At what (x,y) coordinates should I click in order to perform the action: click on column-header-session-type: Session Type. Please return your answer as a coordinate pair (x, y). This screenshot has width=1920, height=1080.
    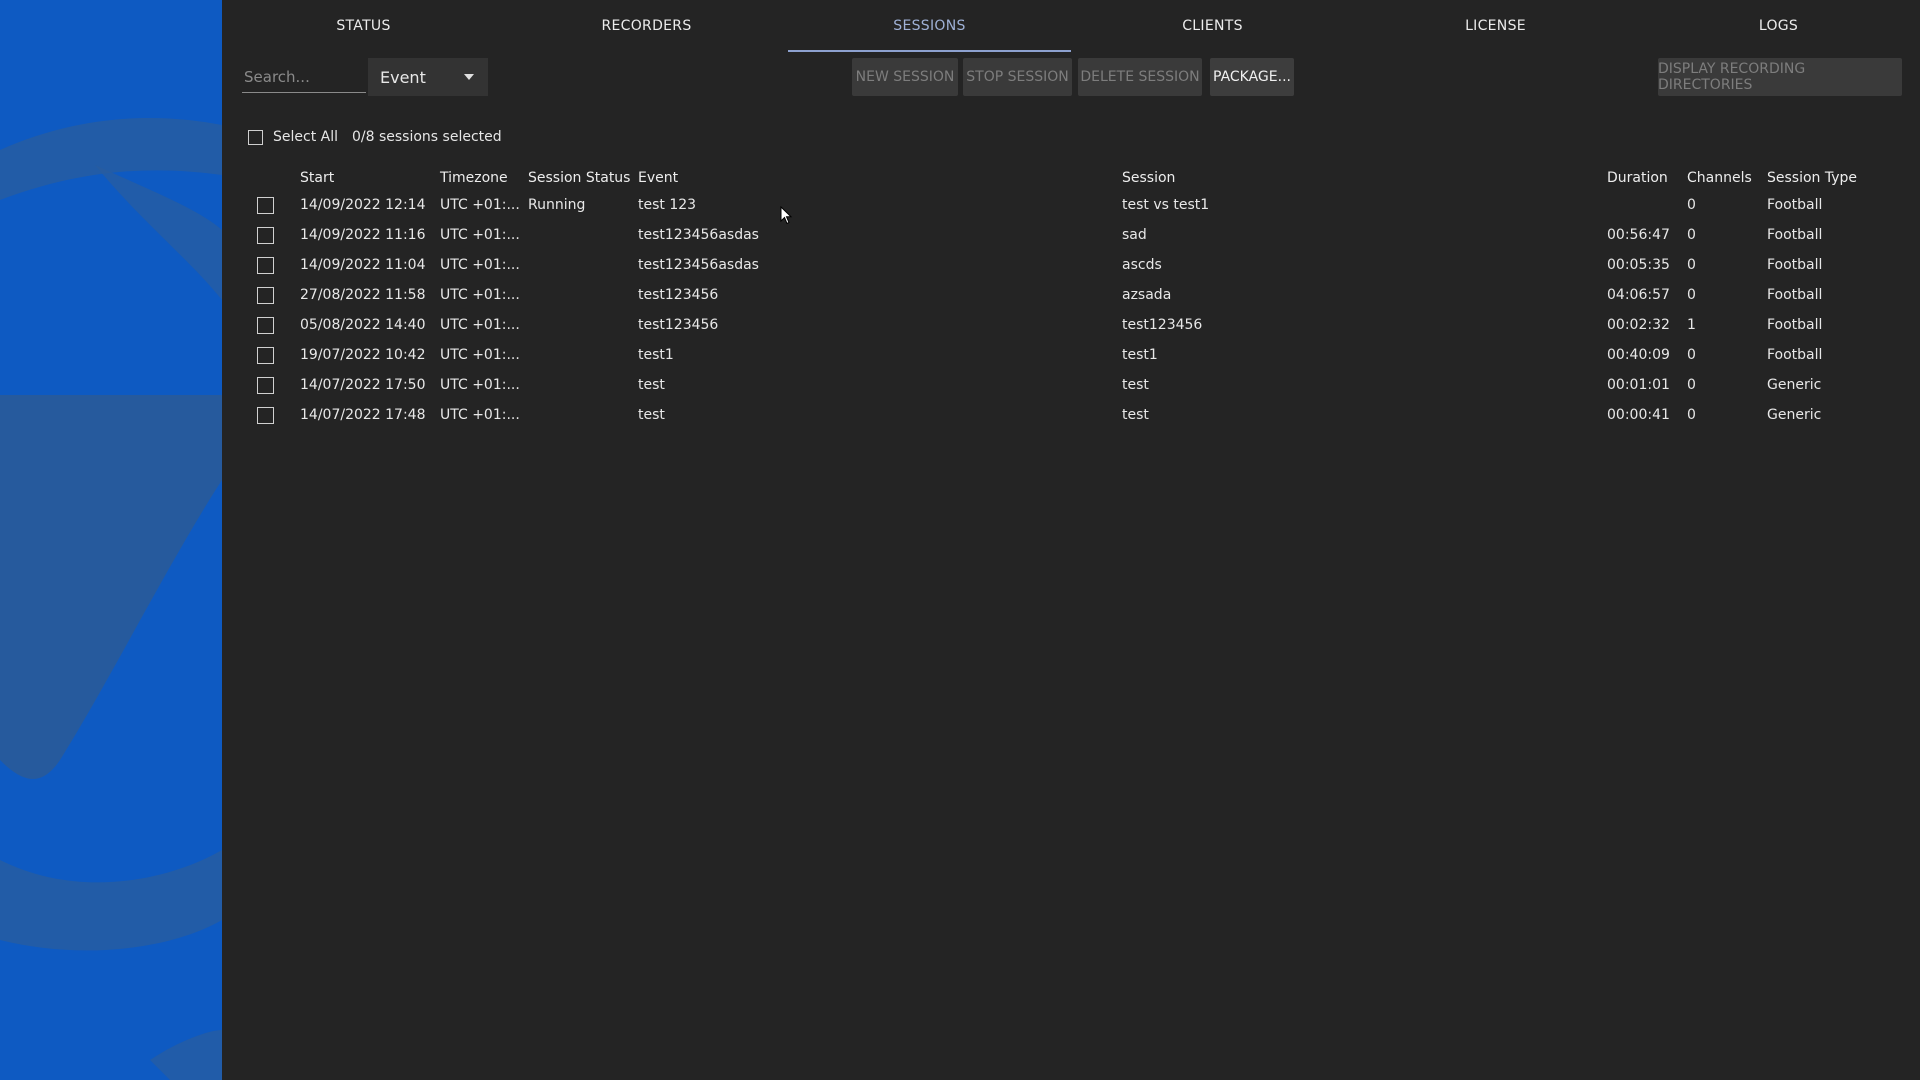
    Looking at the image, I should click on (1812, 178).